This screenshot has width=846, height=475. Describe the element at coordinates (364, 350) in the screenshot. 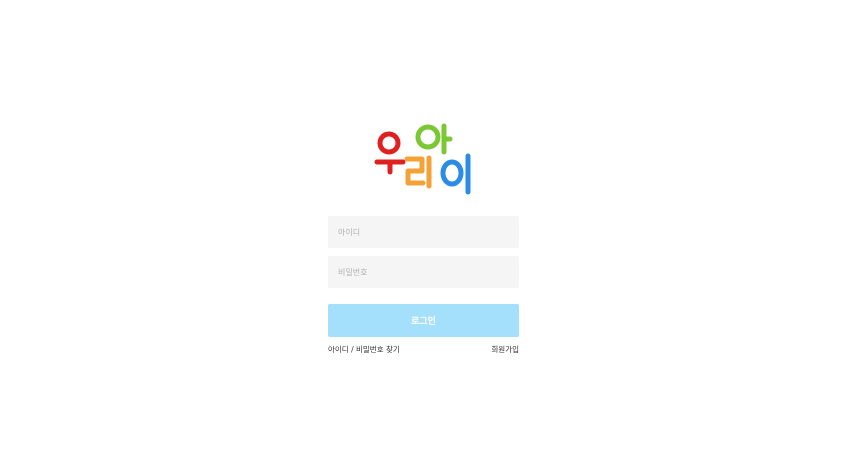

I see `find-id-password-link: 아이디 / 비밀번호 찾기` at that location.